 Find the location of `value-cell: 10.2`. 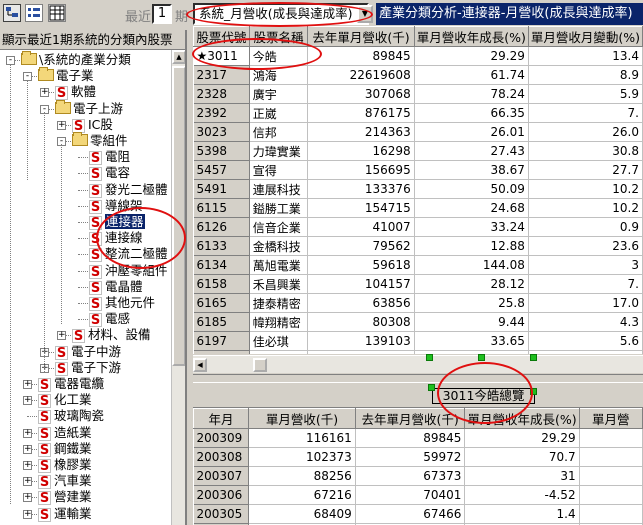

value-cell: 10.2 is located at coordinates (585, 189).